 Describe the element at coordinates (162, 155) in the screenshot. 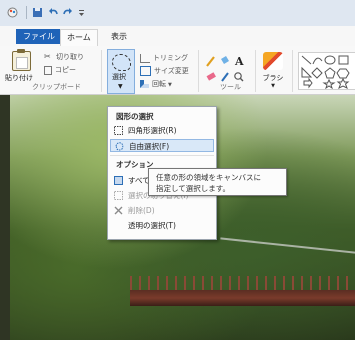

I see `menu-divider` at that location.